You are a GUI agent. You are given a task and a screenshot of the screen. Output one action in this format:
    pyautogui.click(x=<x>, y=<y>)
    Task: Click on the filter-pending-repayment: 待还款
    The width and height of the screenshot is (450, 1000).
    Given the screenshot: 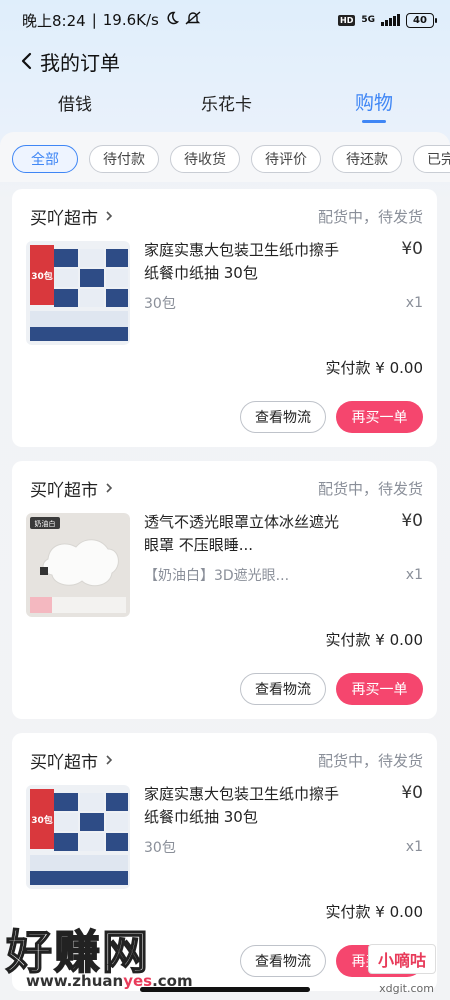 What is the action you would take?
    pyautogui.click(x=367, y=159)
    